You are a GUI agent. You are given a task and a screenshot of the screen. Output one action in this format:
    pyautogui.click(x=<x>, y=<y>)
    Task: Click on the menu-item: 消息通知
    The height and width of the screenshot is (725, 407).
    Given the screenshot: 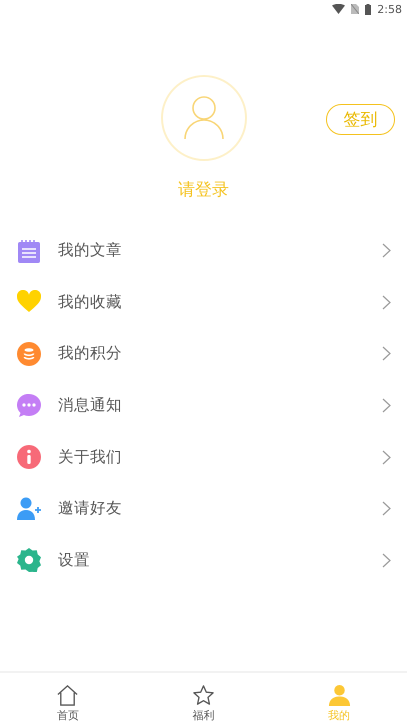 What is the action you would take?
    pyautogui.click(x=220, y=405)
    